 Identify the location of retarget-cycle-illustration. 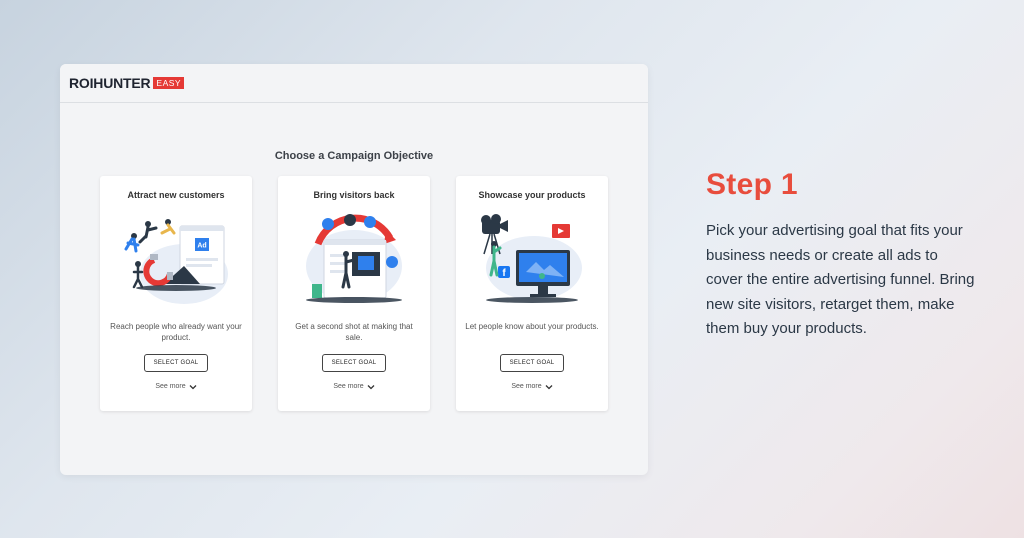
(354, 258).